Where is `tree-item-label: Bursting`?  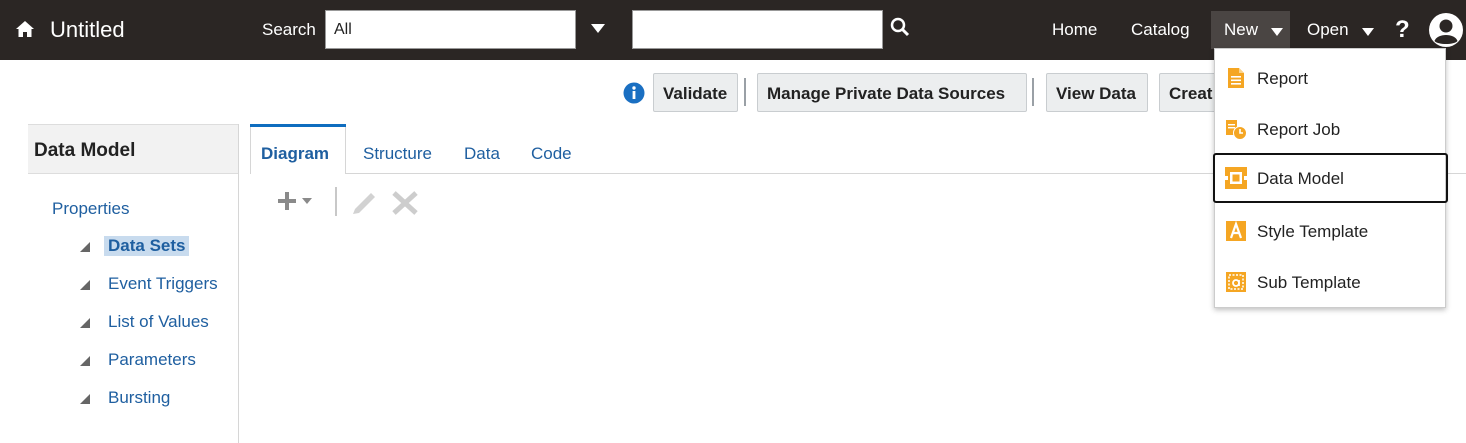 tree-item-label: Bursting is located at coordinates (139, 398).